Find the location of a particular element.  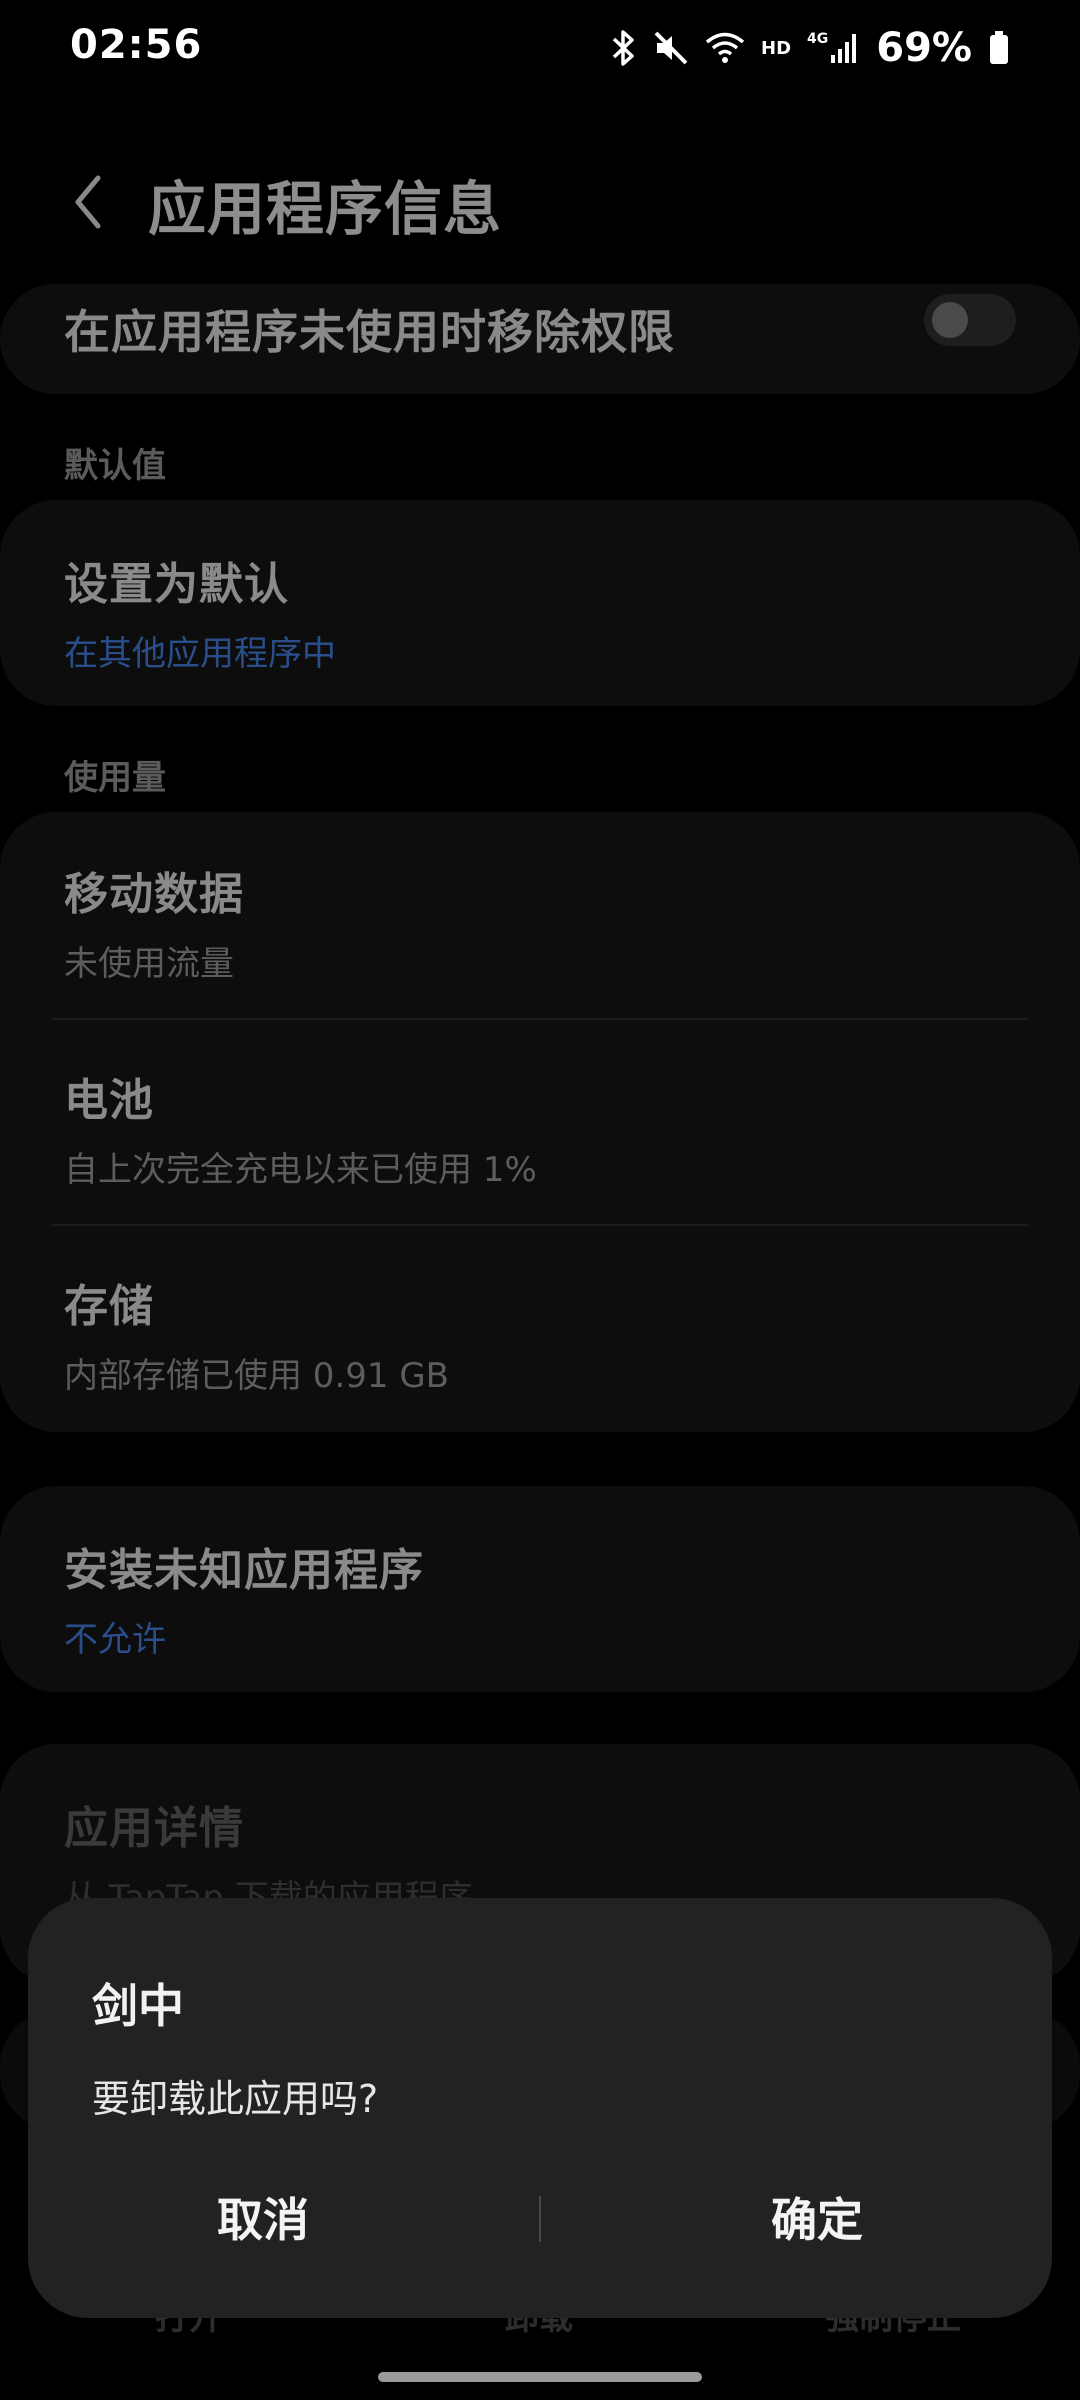

defaults-card: 设置为默认 在其他应用程序中 is located at coordinates (540, 603).